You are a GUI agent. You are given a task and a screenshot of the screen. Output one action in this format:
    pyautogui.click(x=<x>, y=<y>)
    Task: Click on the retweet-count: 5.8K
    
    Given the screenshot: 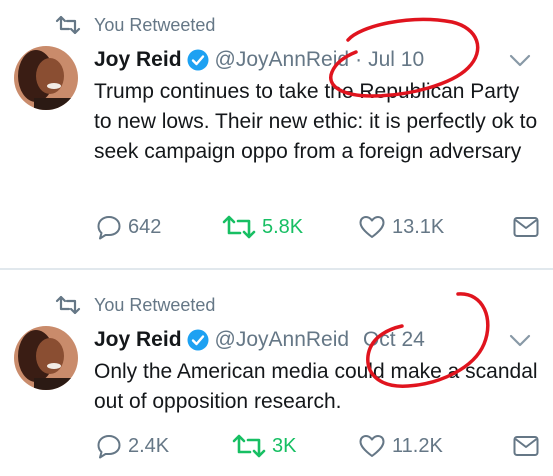 What is the action you would take?
    pyautogui.click(x=283, y=227)
    